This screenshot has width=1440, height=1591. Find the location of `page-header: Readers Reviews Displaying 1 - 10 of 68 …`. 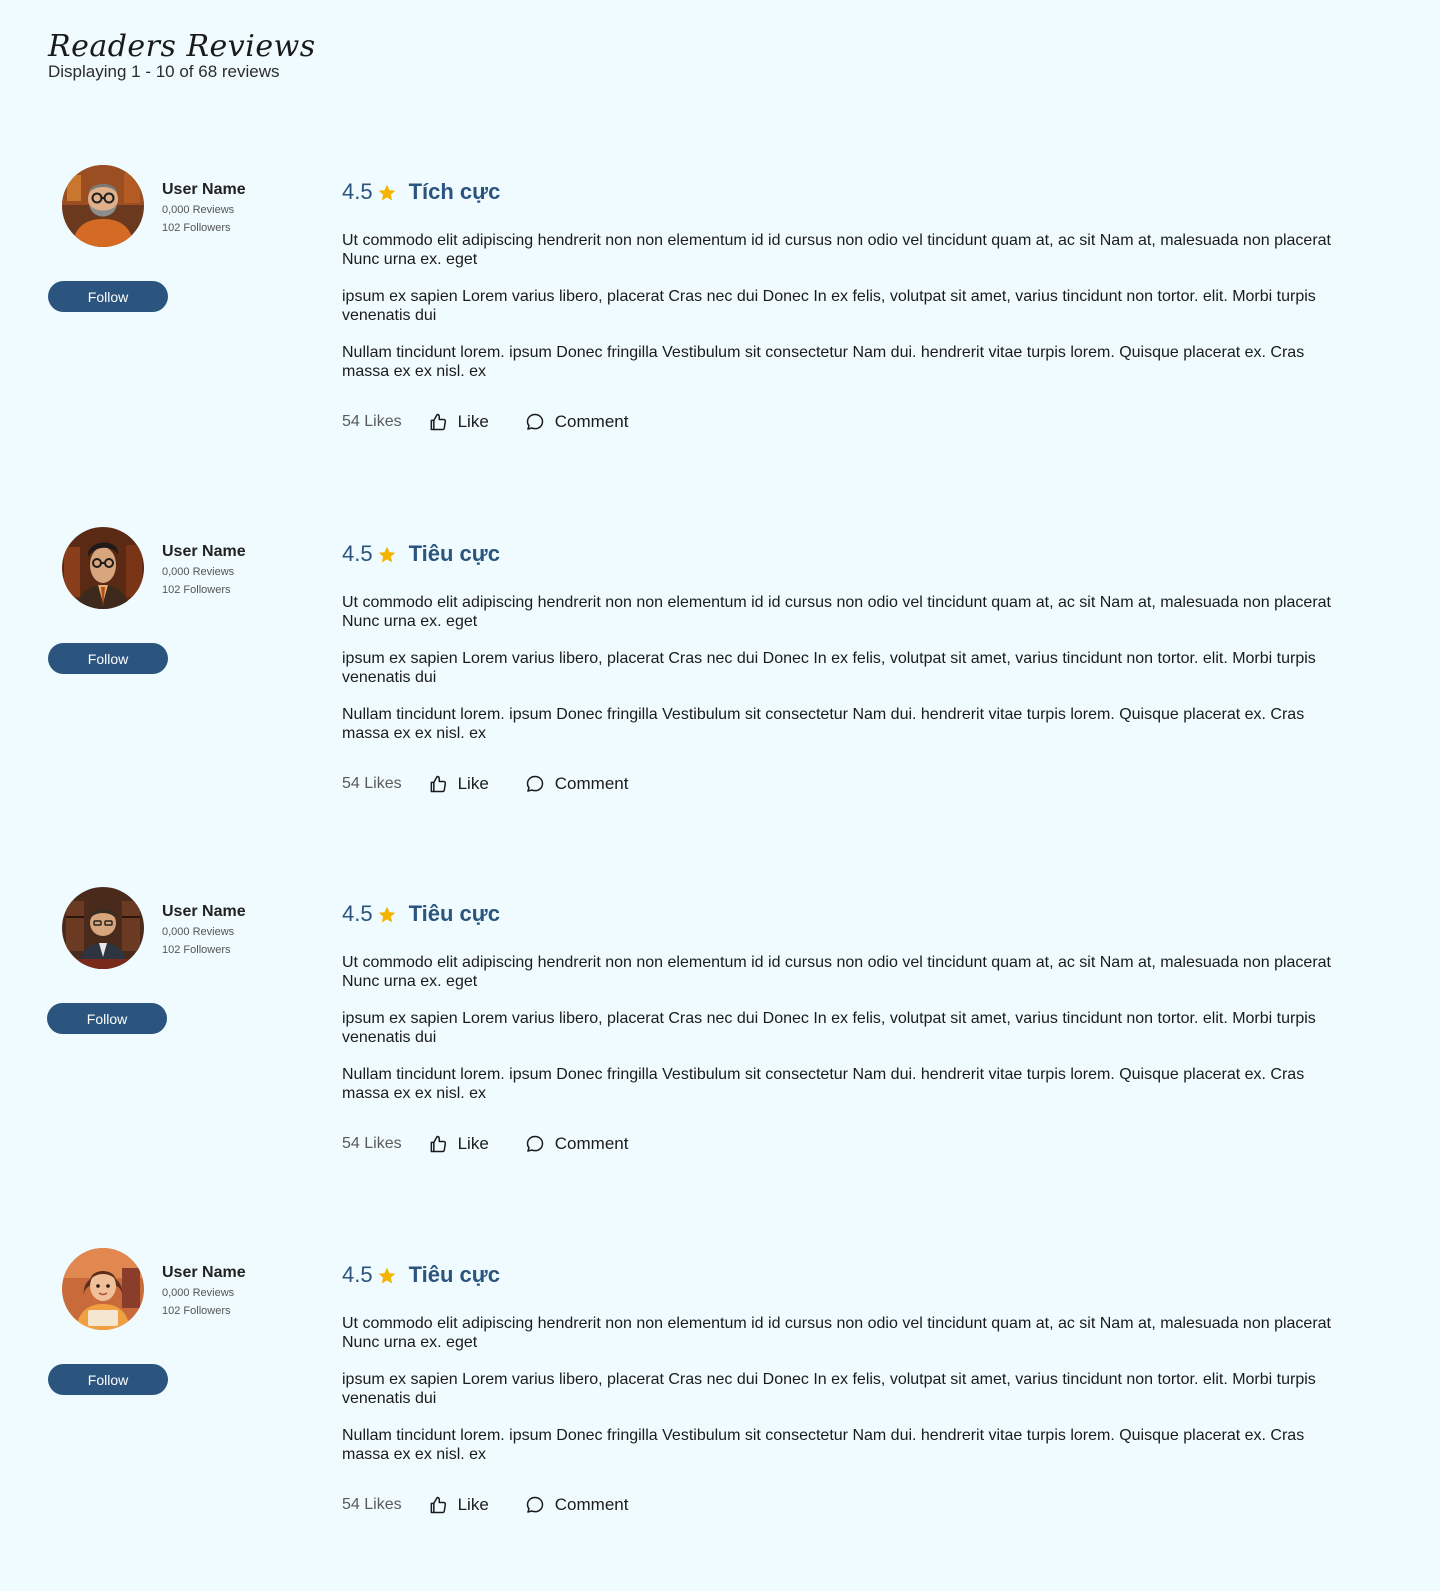

page-header: Readers Reviews Displaying 1 - 10 of 68 … is located at coordinates (182, 54).